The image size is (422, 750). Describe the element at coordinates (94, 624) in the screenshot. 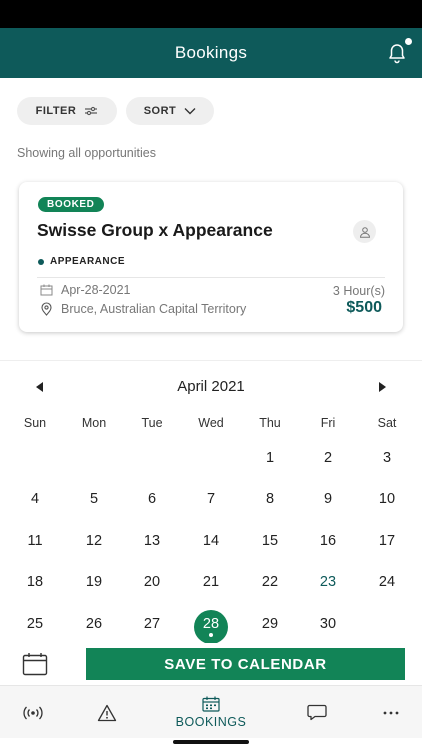

I see `calendar-day: 26` at that location.